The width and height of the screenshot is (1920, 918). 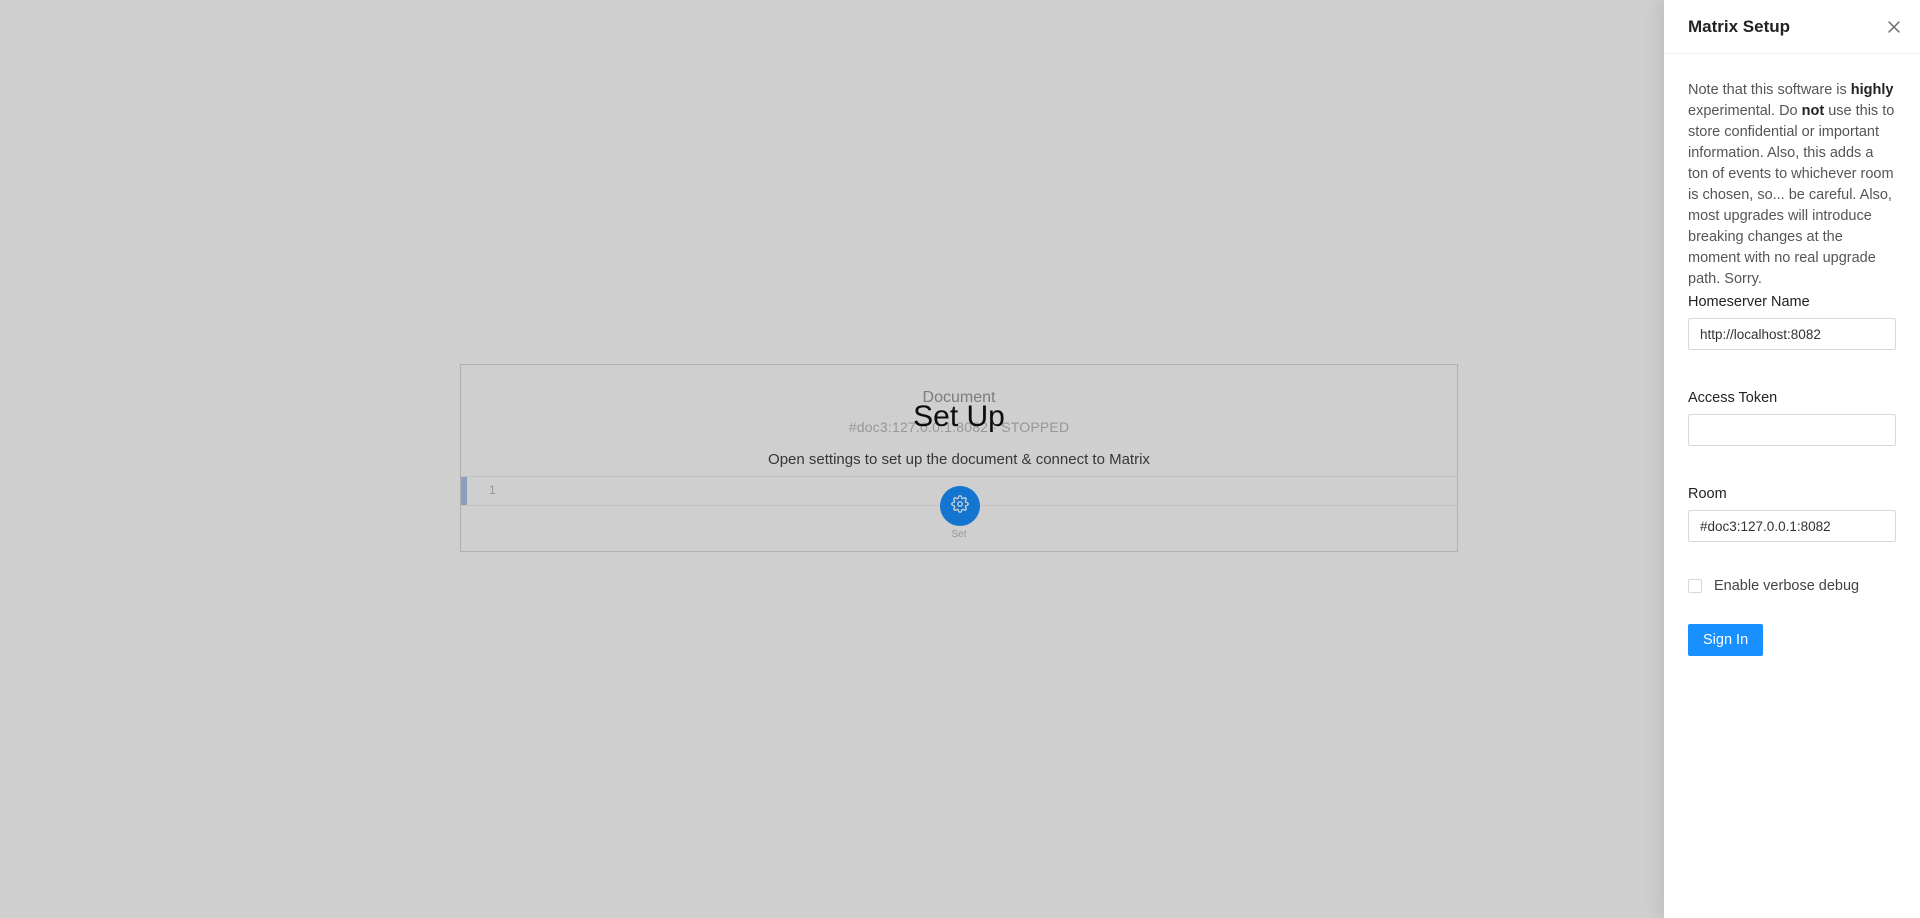 I want to click on access-token-label: Access Token, so click(x=1733, y=398).